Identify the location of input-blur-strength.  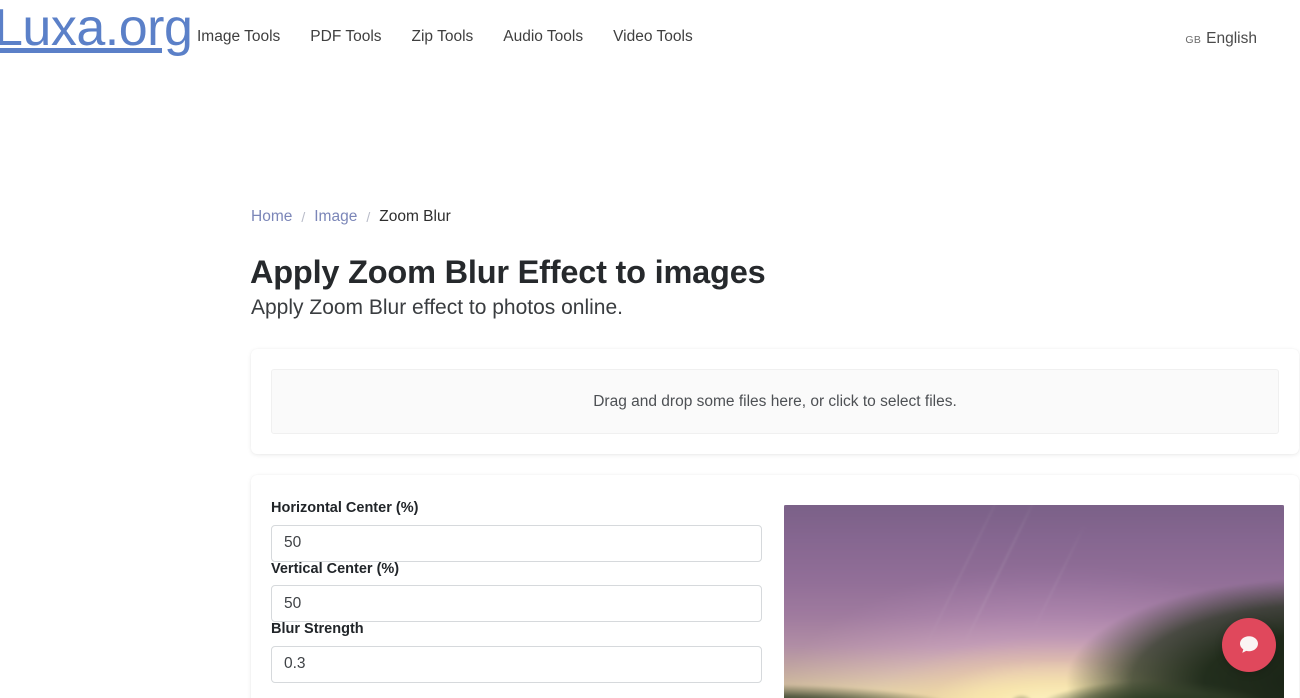
(516, 664).